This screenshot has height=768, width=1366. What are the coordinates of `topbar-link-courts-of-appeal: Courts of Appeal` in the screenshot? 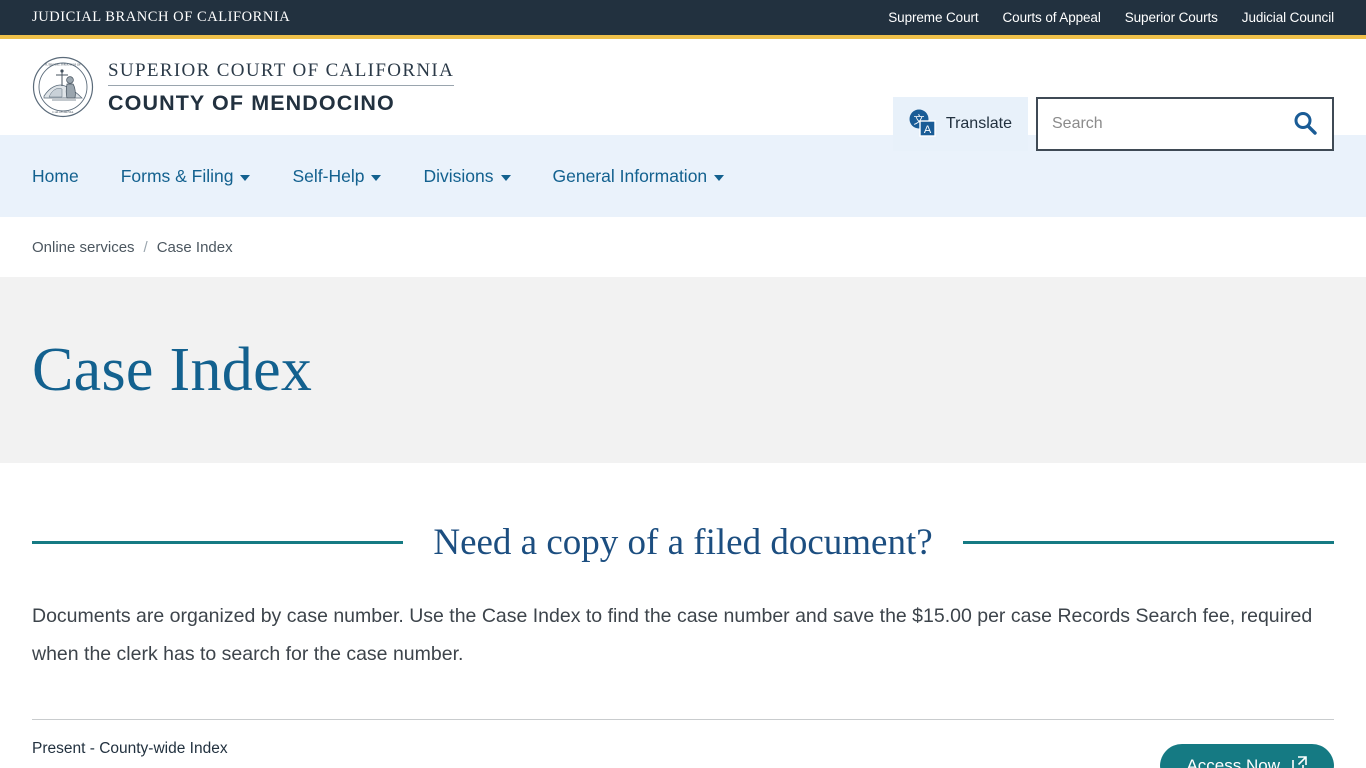 It's located at (1052, 17).